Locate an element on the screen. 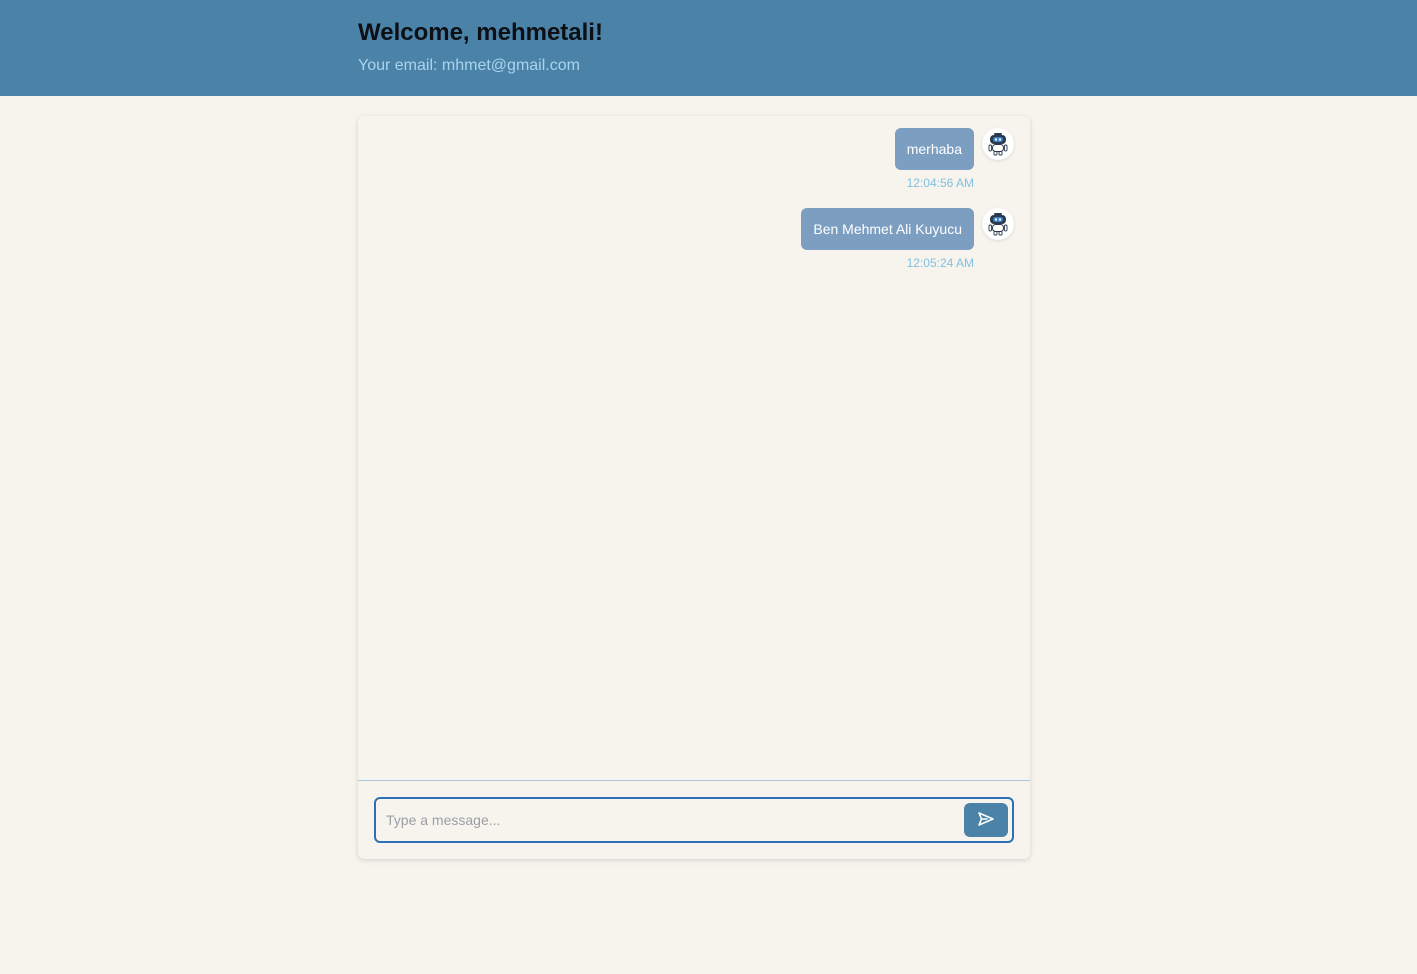 The width and height of the screenshot is (1417, 974). message-composer is located at coordinates (694, 820).